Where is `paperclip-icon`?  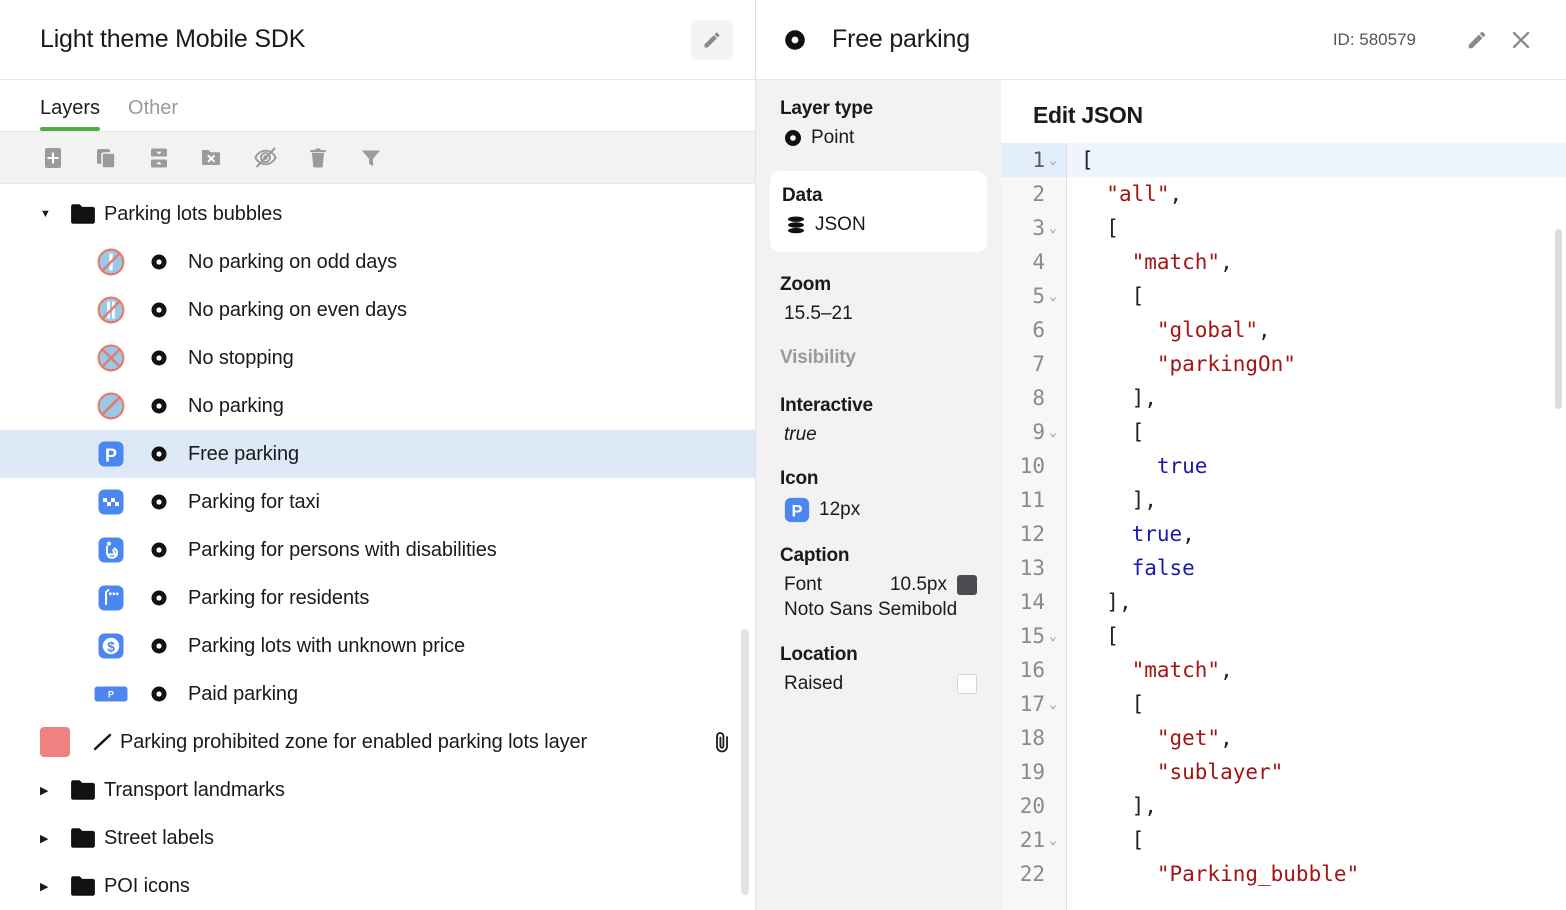 paperclip-icon is located at coordinates (722, 742).